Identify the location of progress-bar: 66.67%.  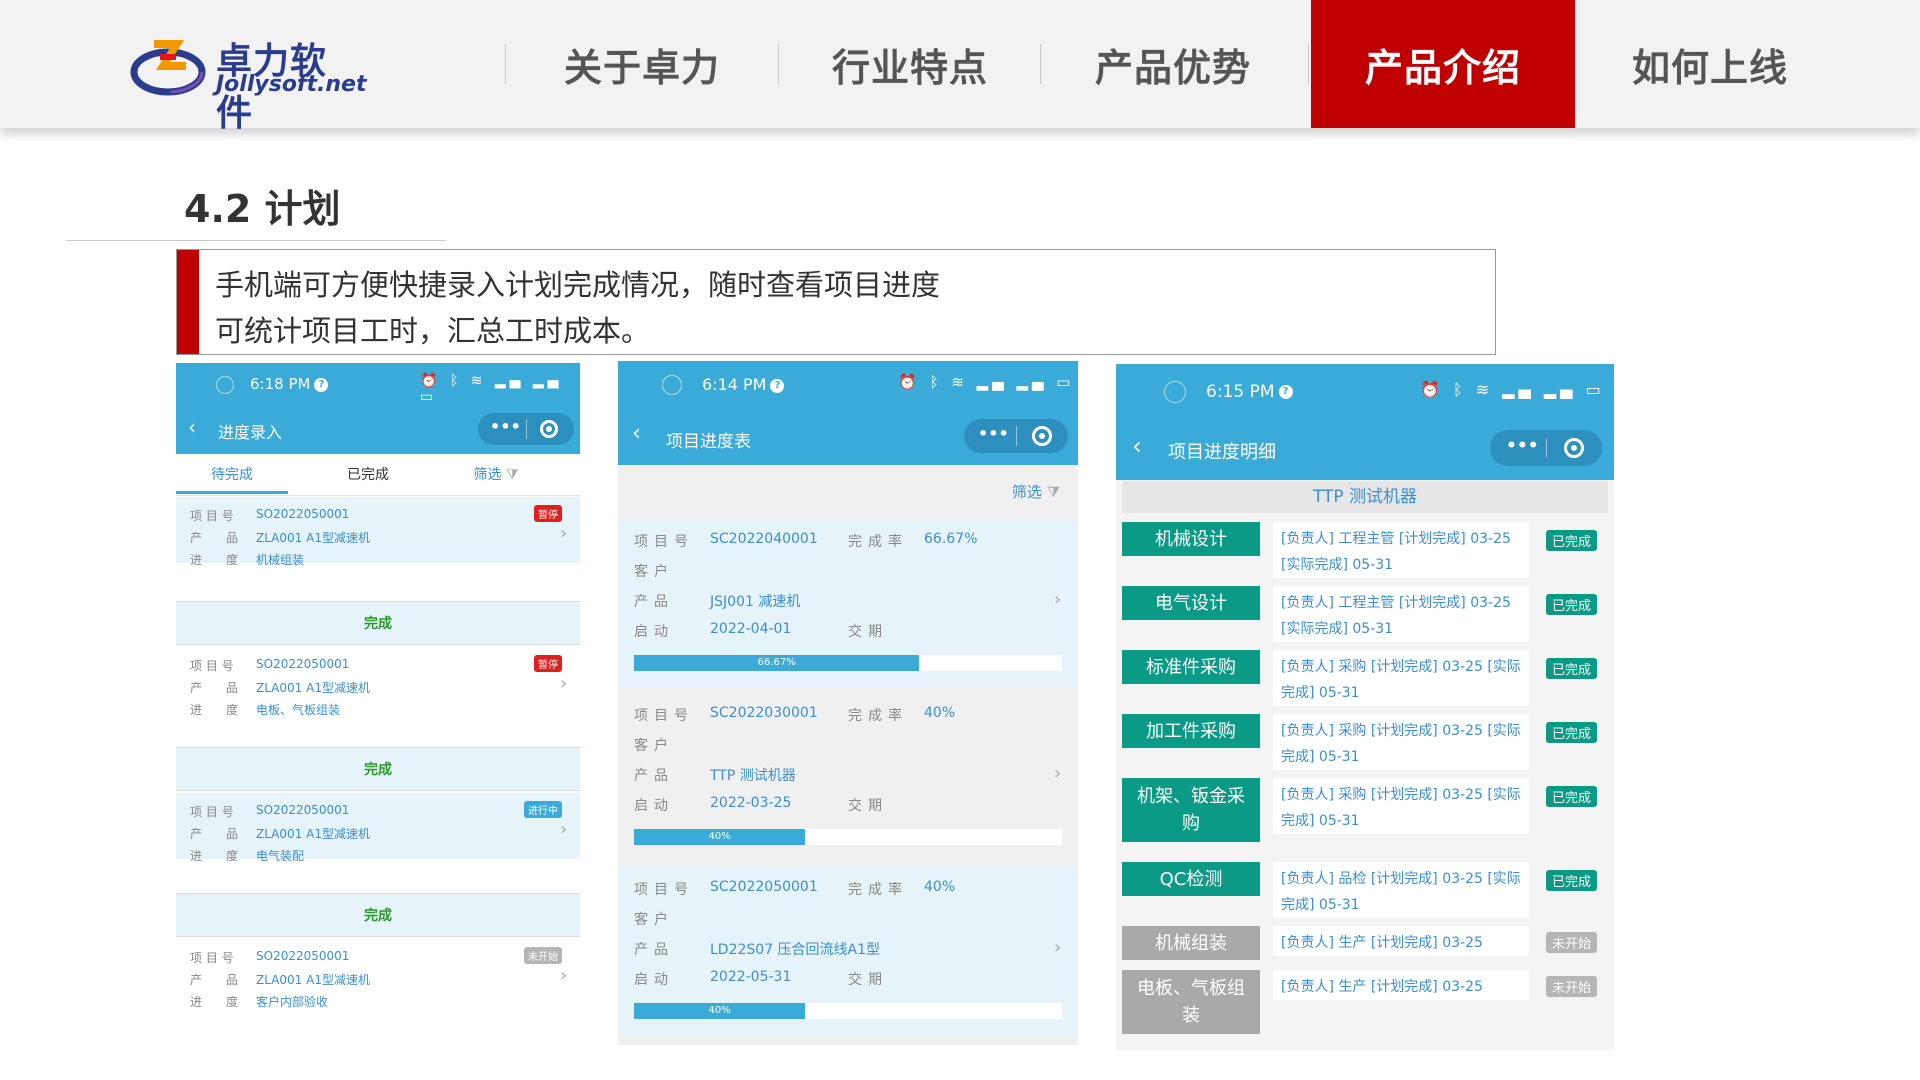
(848, 663).